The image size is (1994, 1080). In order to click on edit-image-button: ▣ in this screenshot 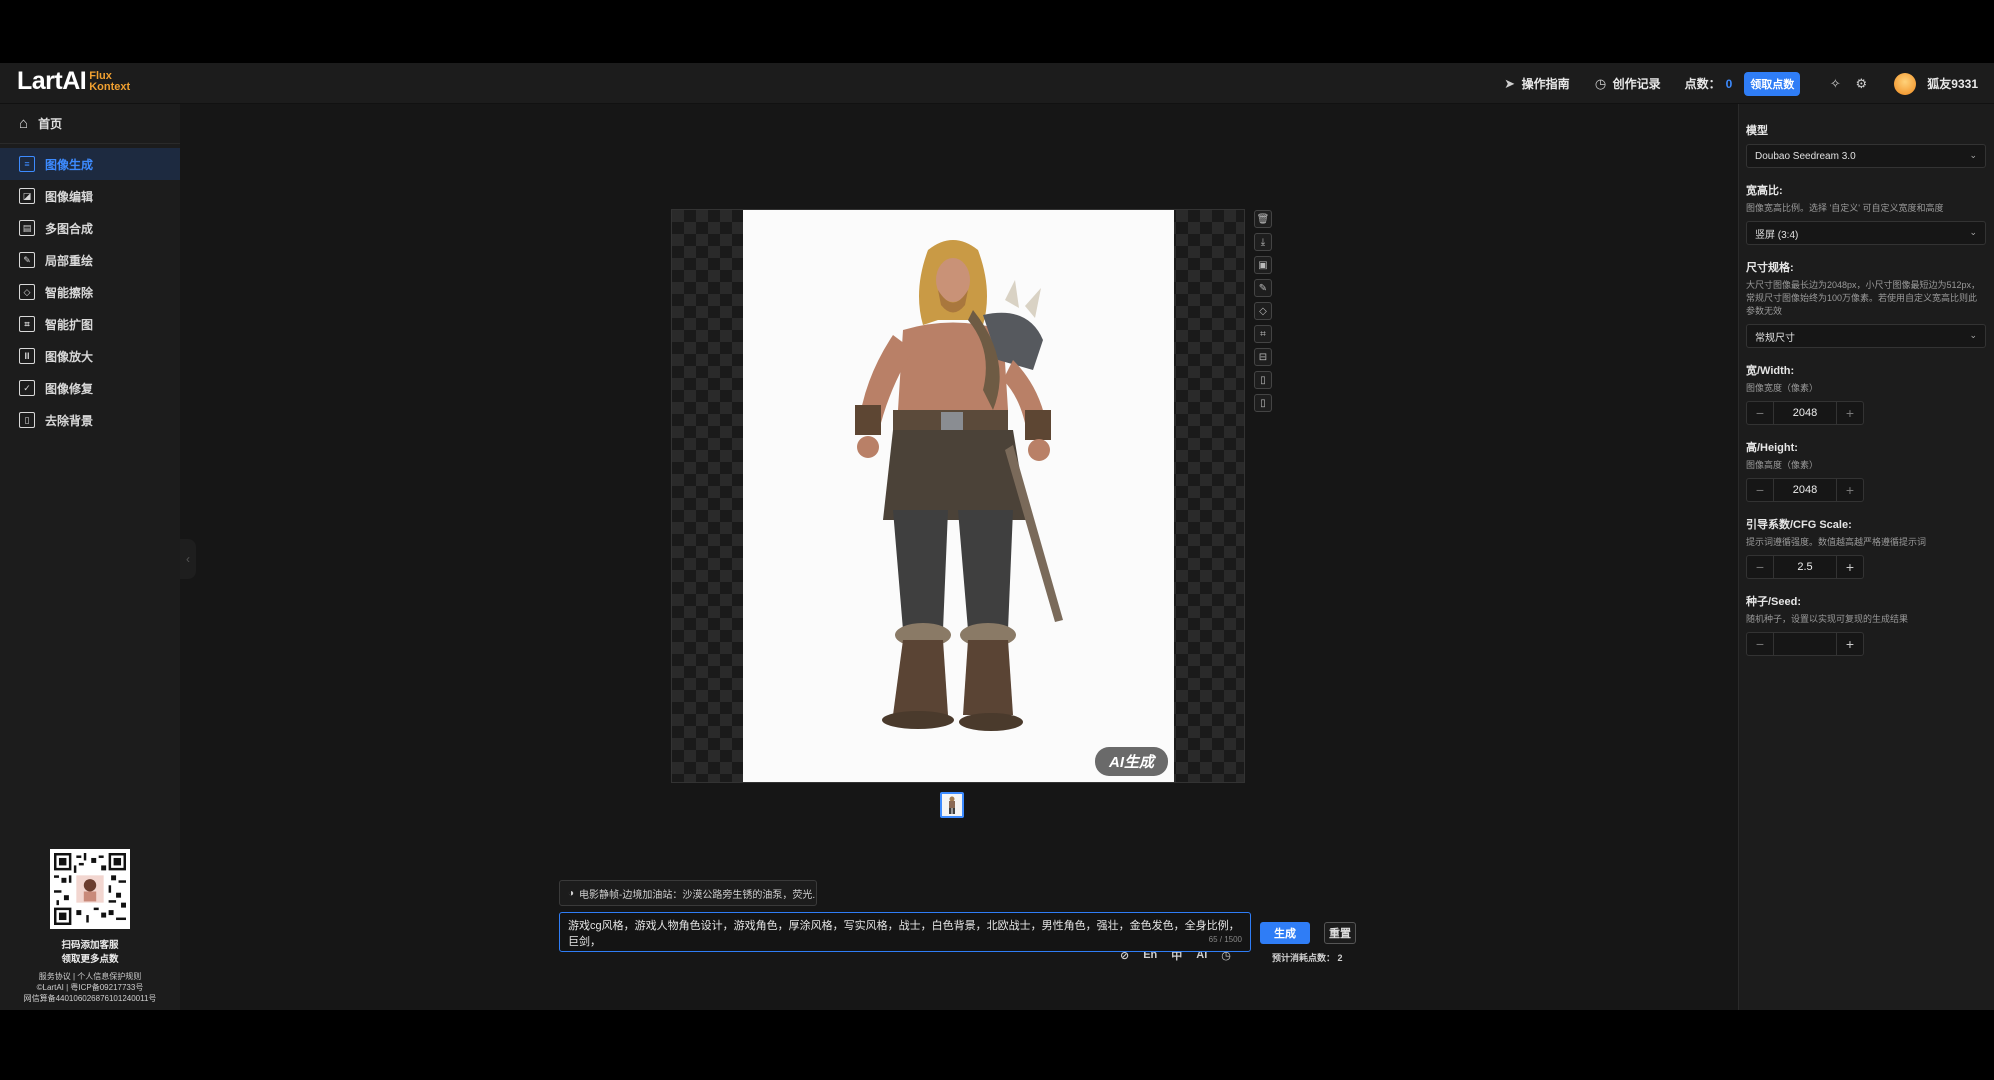, I will do `click(1263, 265)`.